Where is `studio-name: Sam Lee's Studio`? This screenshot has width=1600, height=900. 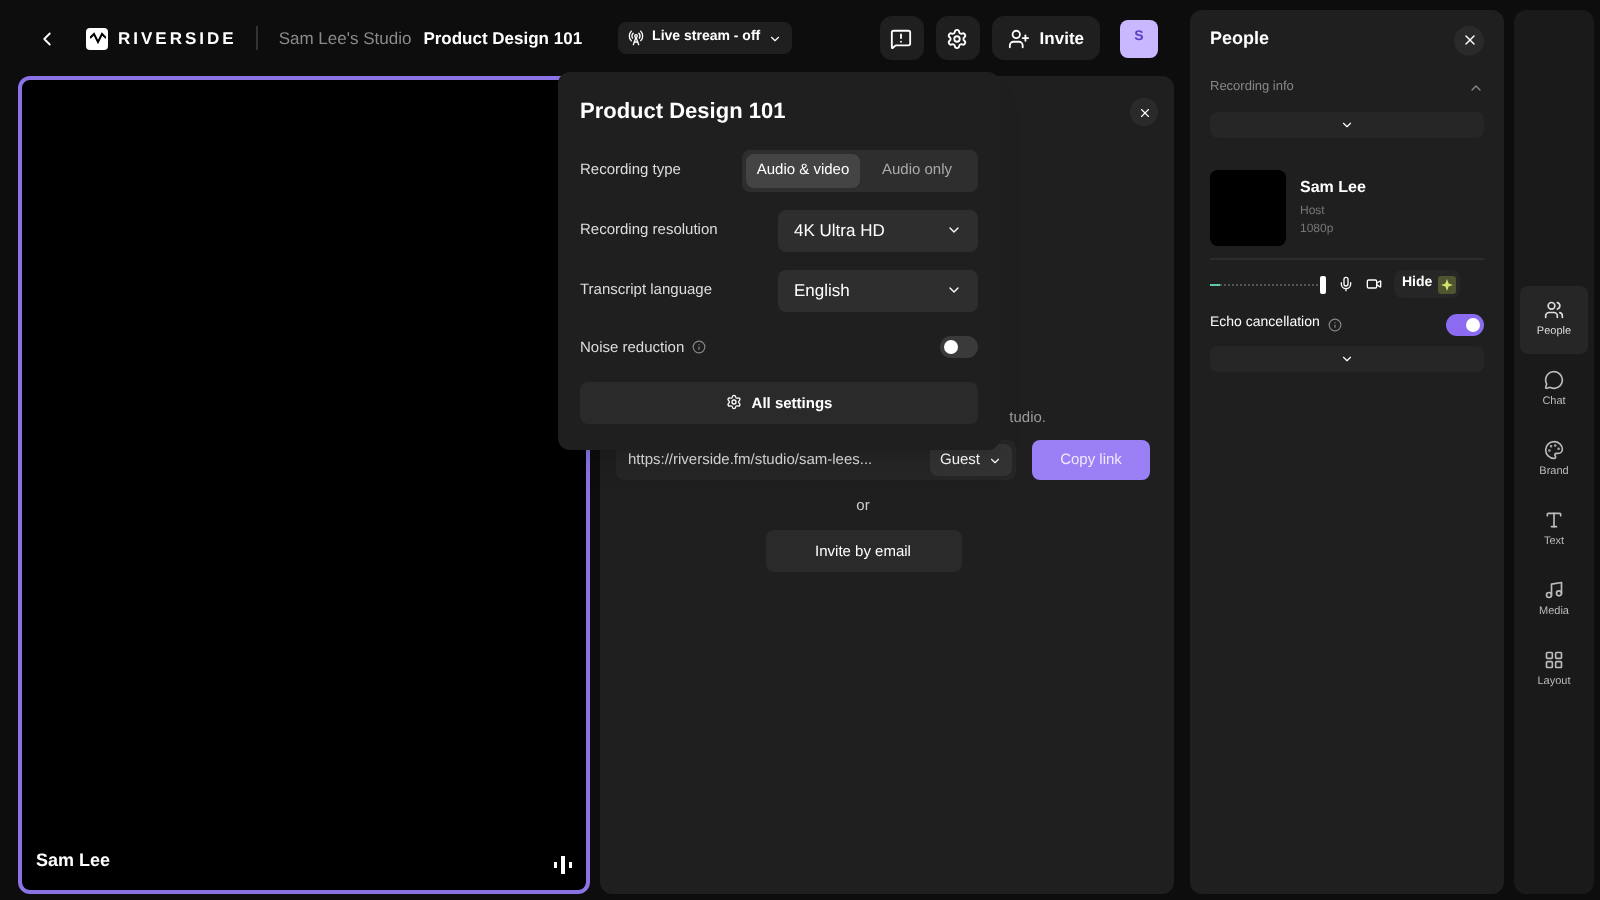 studio-name: Sam Lee's Studio is located at coordinates (345, 38).